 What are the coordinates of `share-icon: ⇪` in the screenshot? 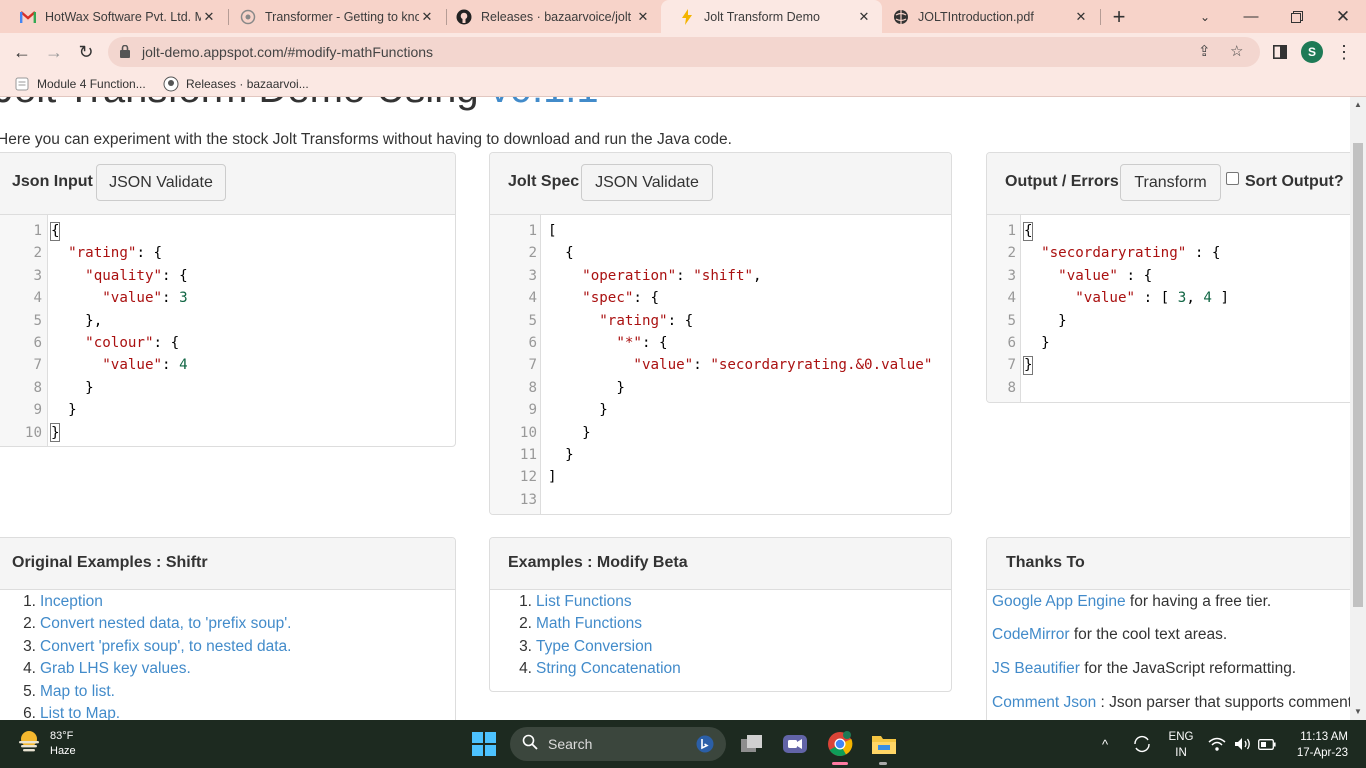 It's located at (1204, 51).